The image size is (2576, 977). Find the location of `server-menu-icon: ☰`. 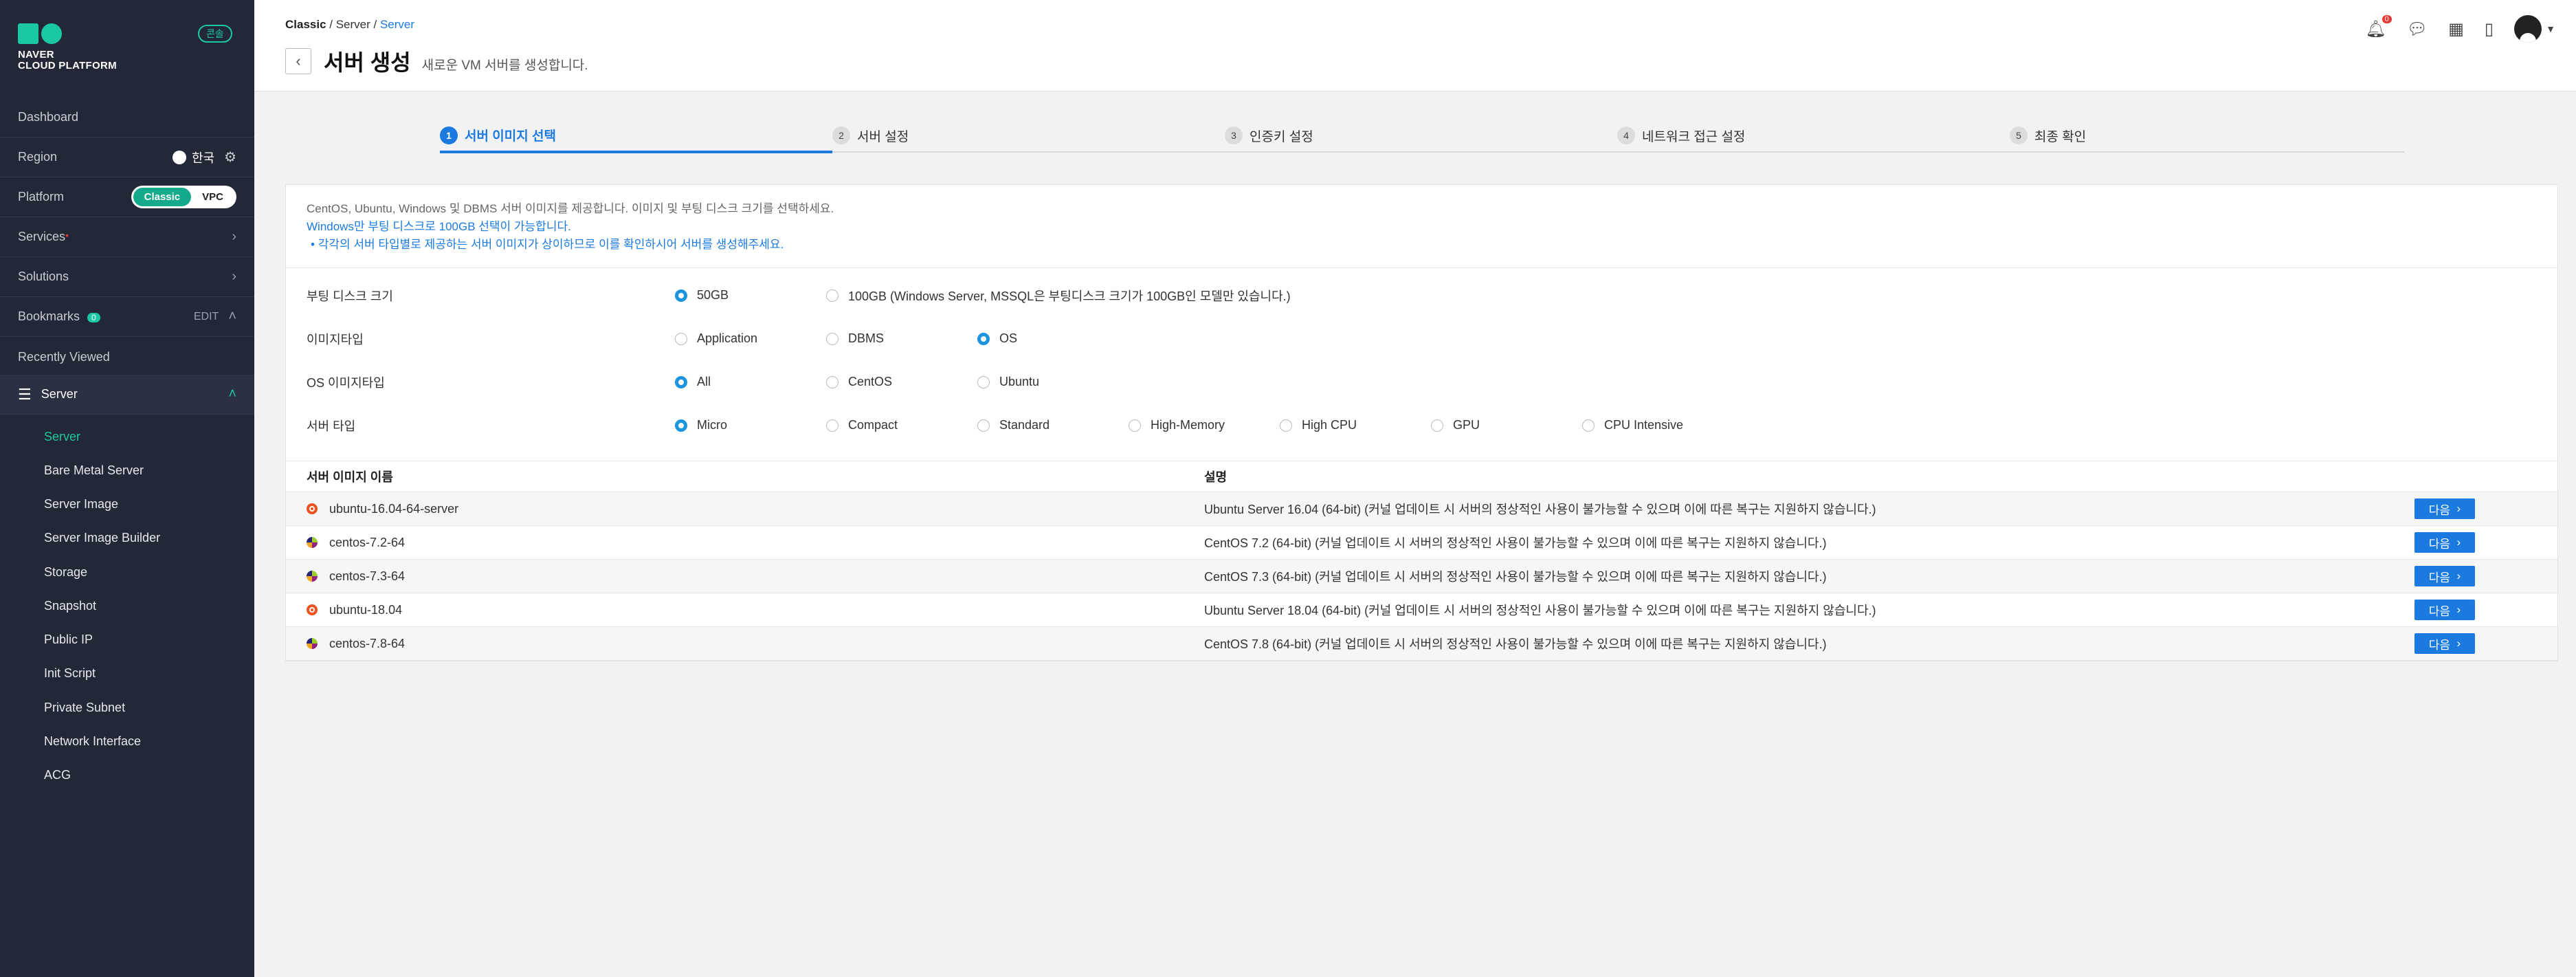

server-menu-icon: ☰ is located at coordinates (25, 394).